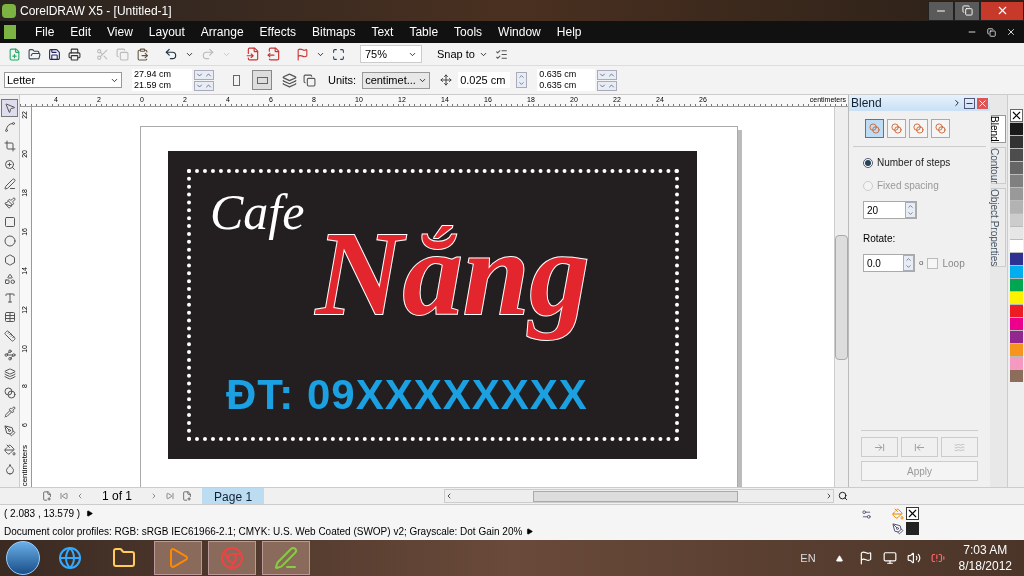 This screenshot has height=576, width=1024. I want to click on battery-icon, so click(937, 558).